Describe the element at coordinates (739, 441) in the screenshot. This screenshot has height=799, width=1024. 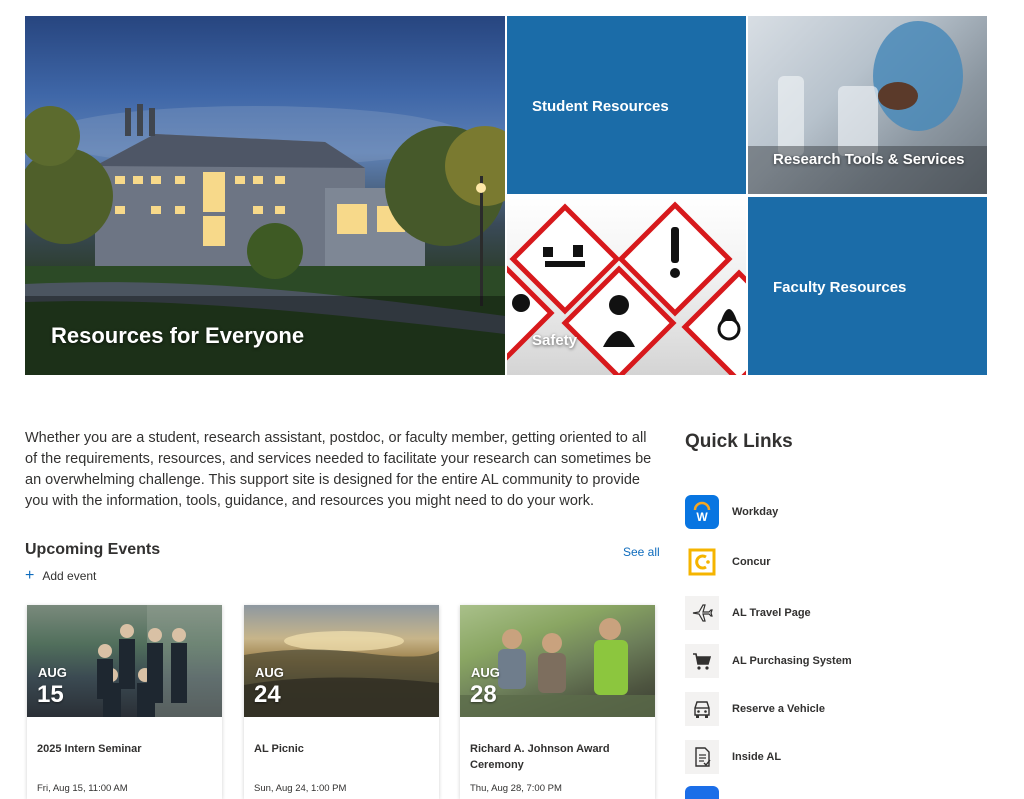
I see `quick-links-title: Quick Links` at that location.